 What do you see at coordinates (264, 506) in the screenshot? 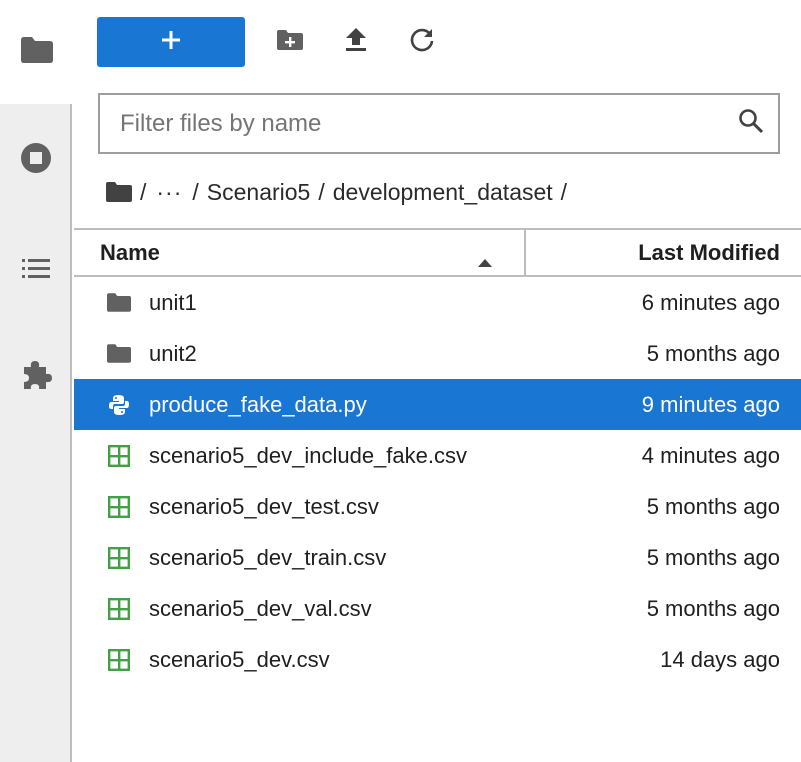
I see `file-name: scenario5_dev_test.csv` at bounding box center [264, 506].